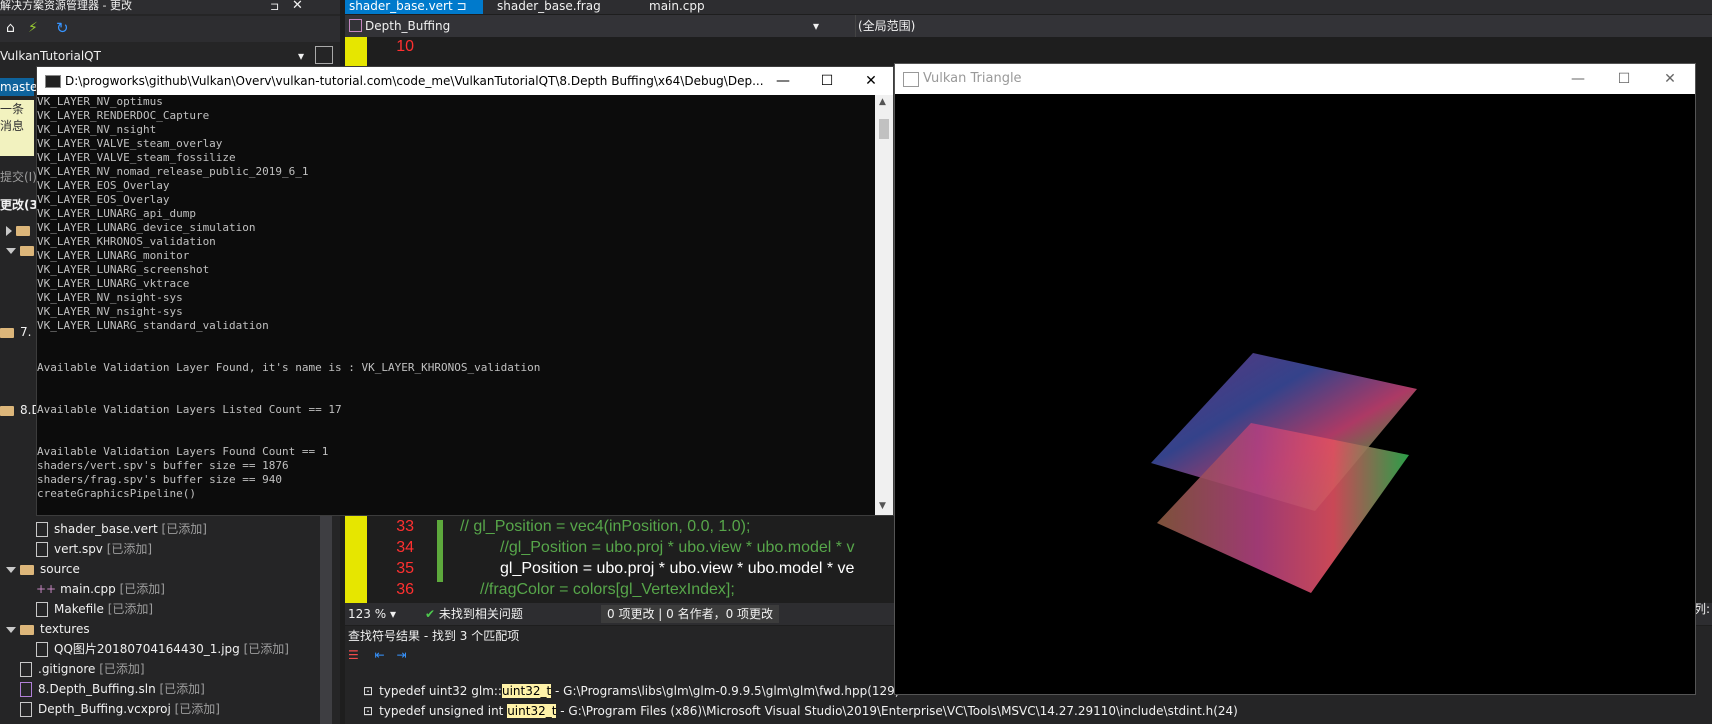 The height and width of the screenshot is (724, 1712). I want to click on tree-folder: 7., so click(15, 332).